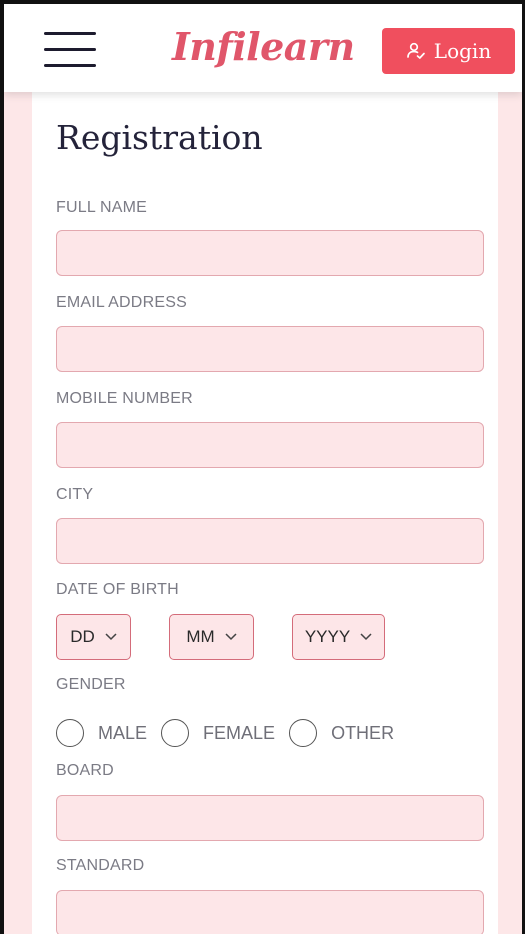 This screenshot has height=934, width=525. Describe the element at coordinates (303, 733) in the screenshot. I see `gender-other-radio` at that location.